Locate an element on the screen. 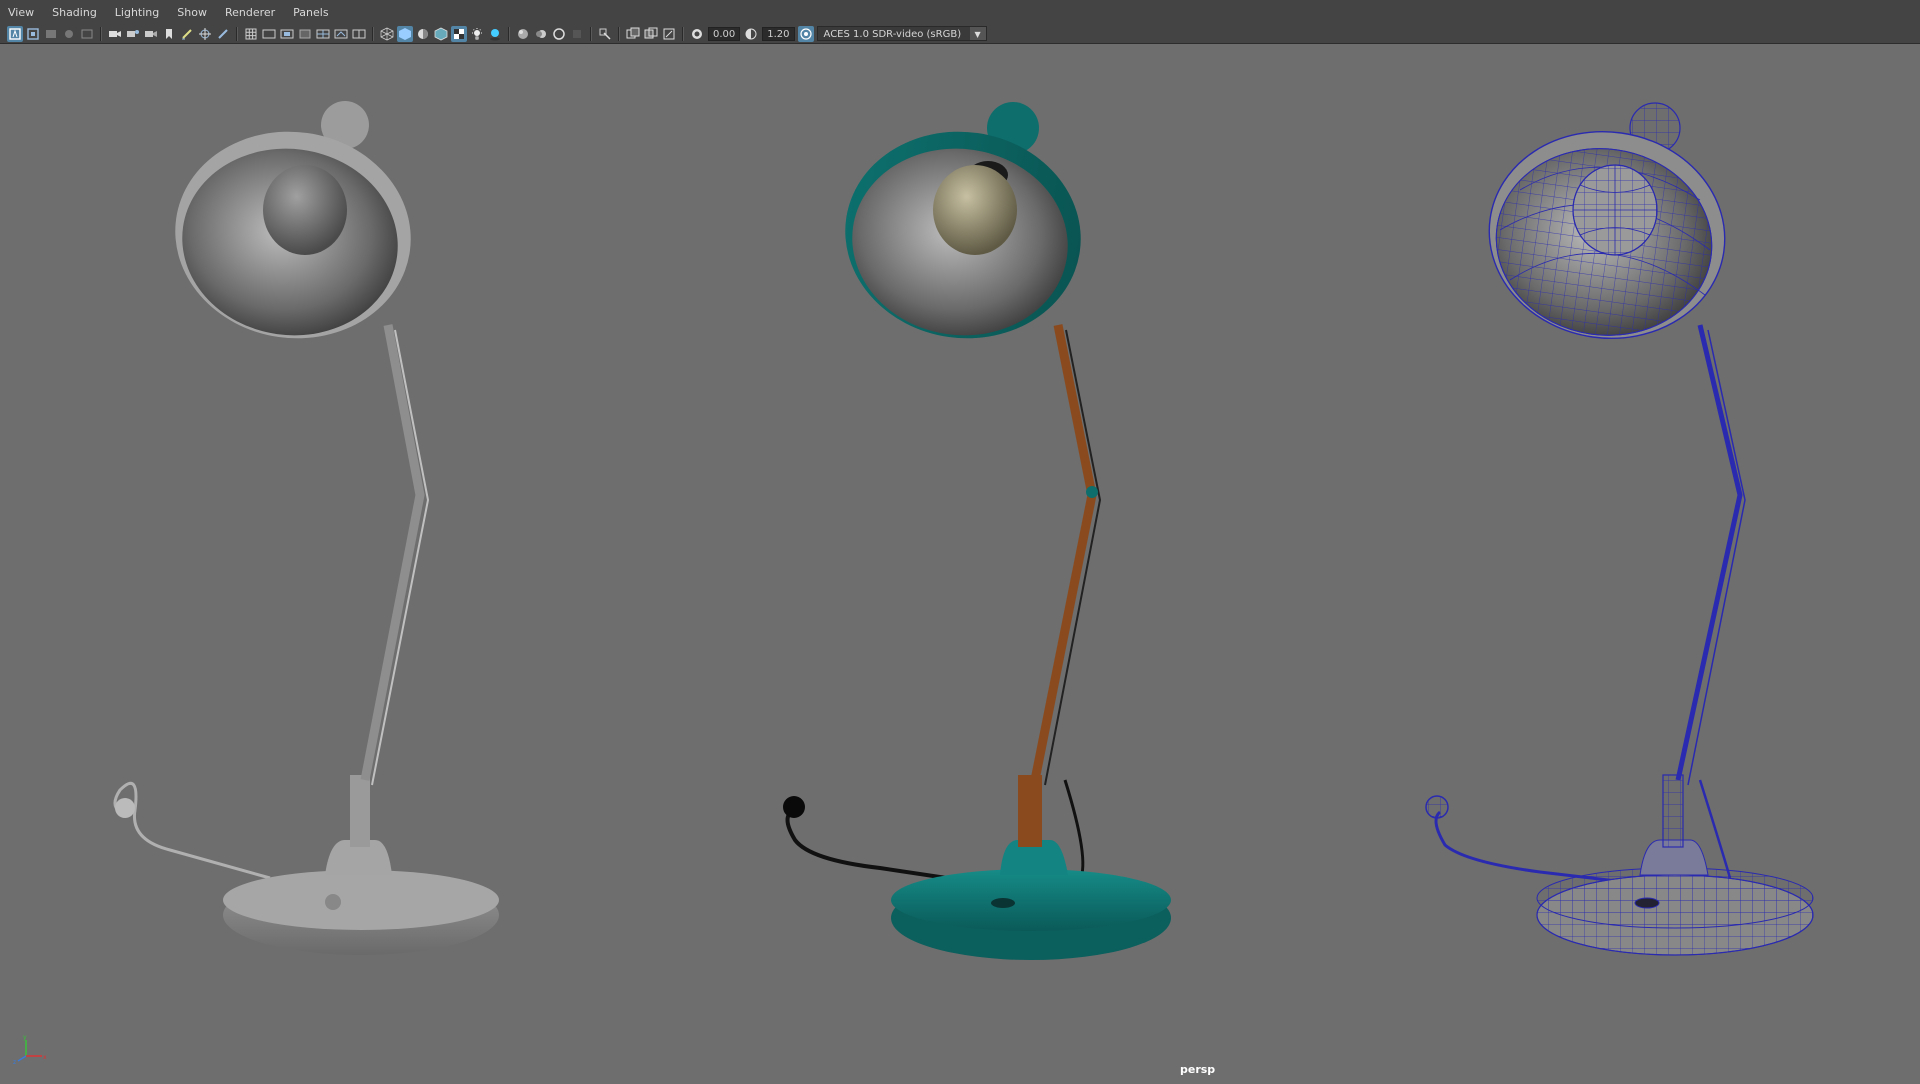  menu-renderer: Renderer is located at coordinates (250, 12).